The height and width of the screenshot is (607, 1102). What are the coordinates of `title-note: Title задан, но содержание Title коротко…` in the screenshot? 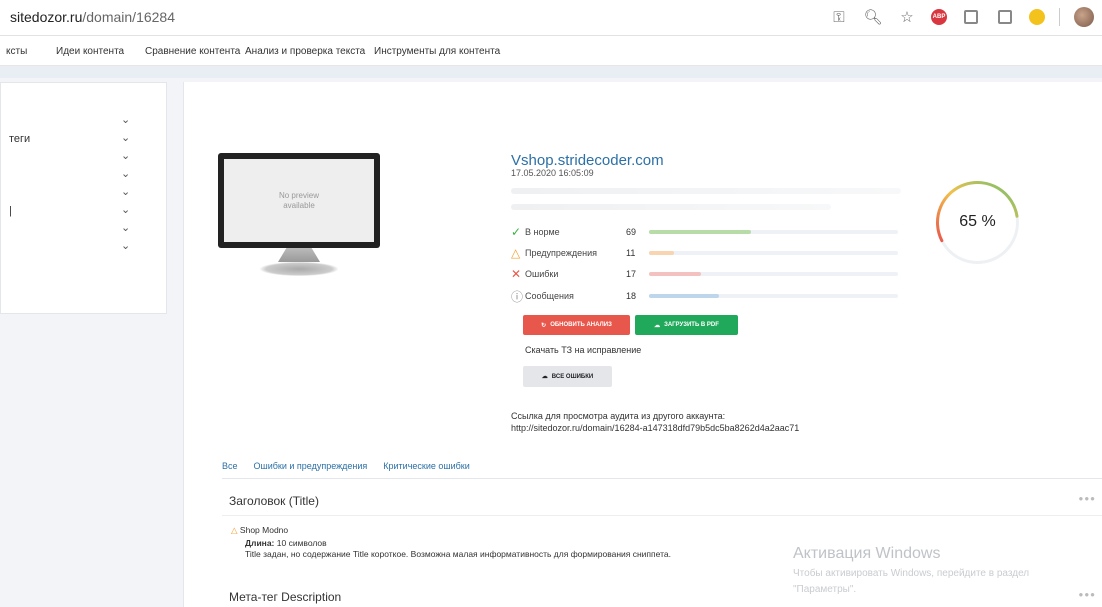 It's located at (458, 554).